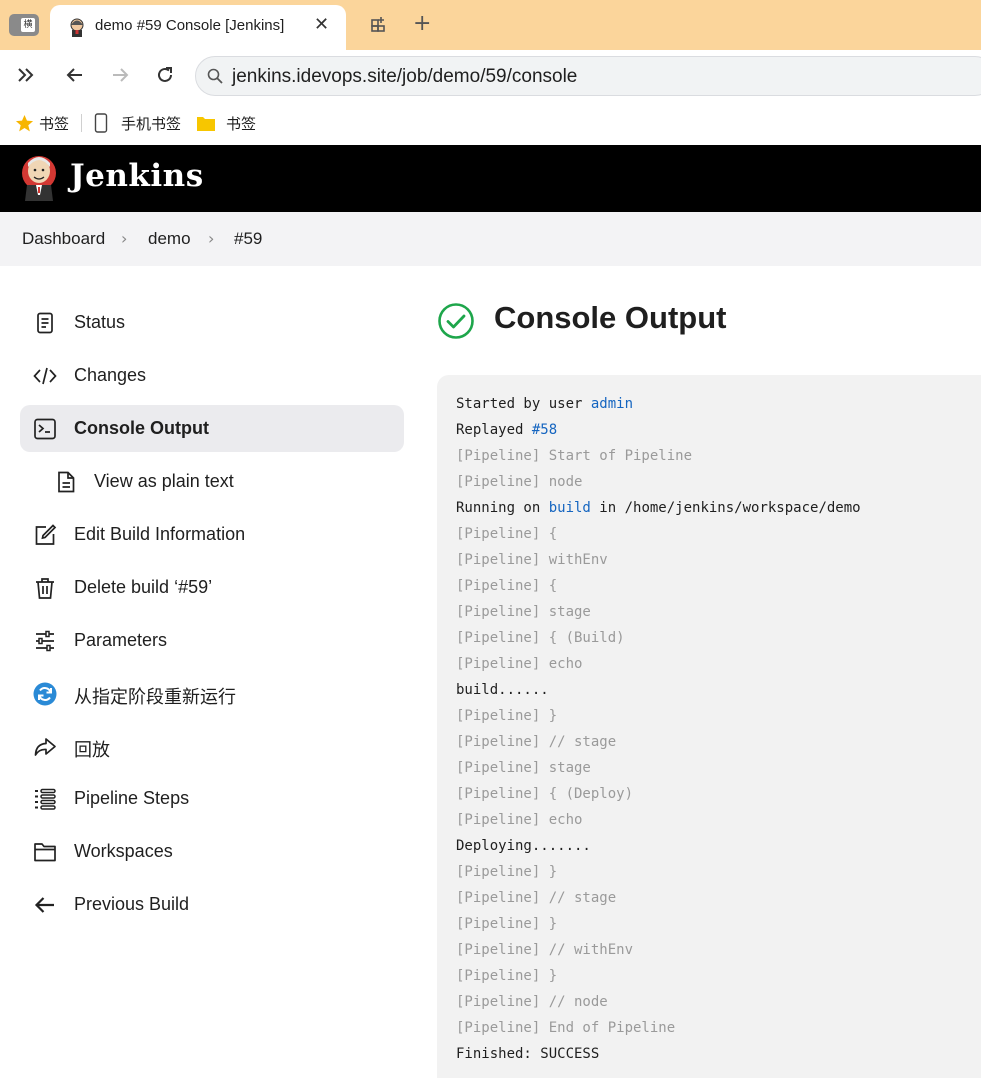 This screenshot has width=981, height=1078. What do you see at coordinates (212, 375) in the screenshot?
I see `sidebar-item-changes: Changes` at bounding box center [212, 375].